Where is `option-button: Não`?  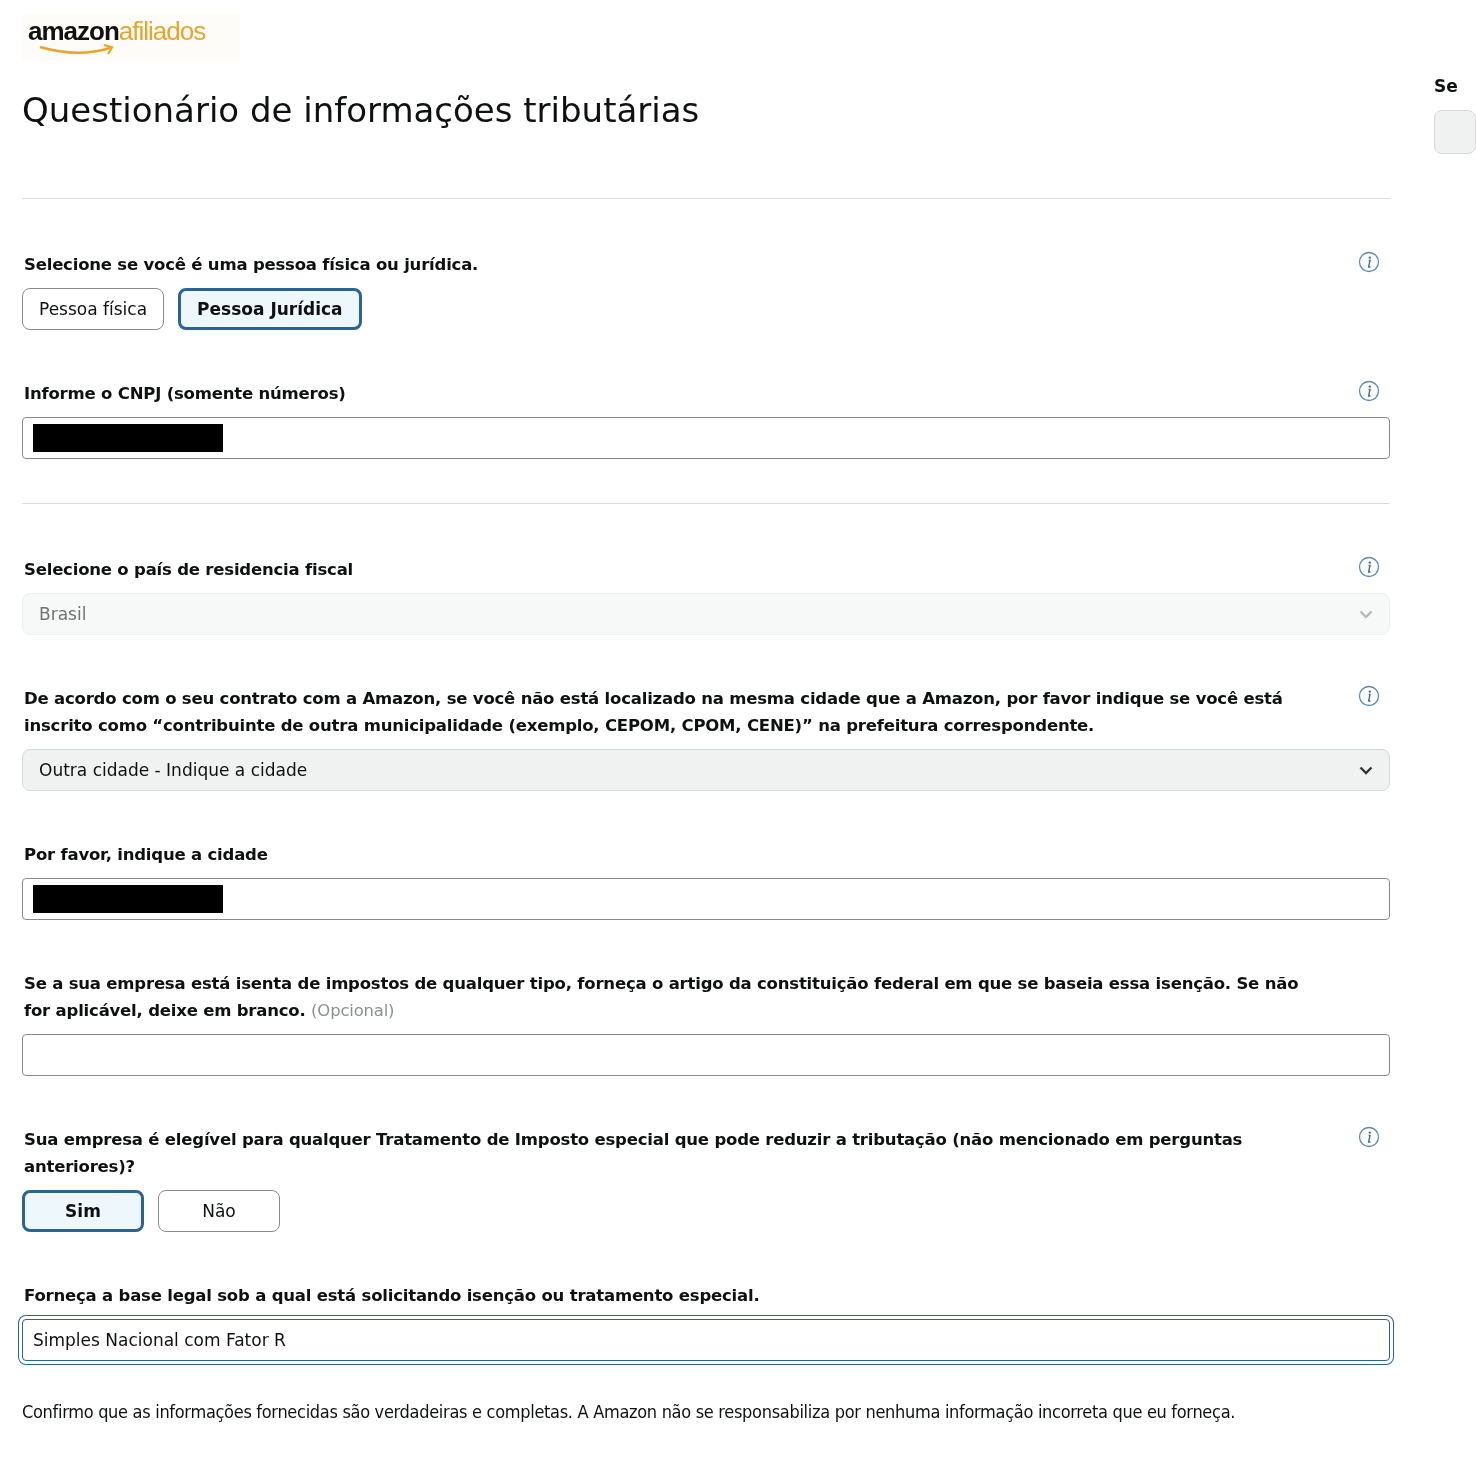 option-button: Não is located at coordinates (219, 1211).